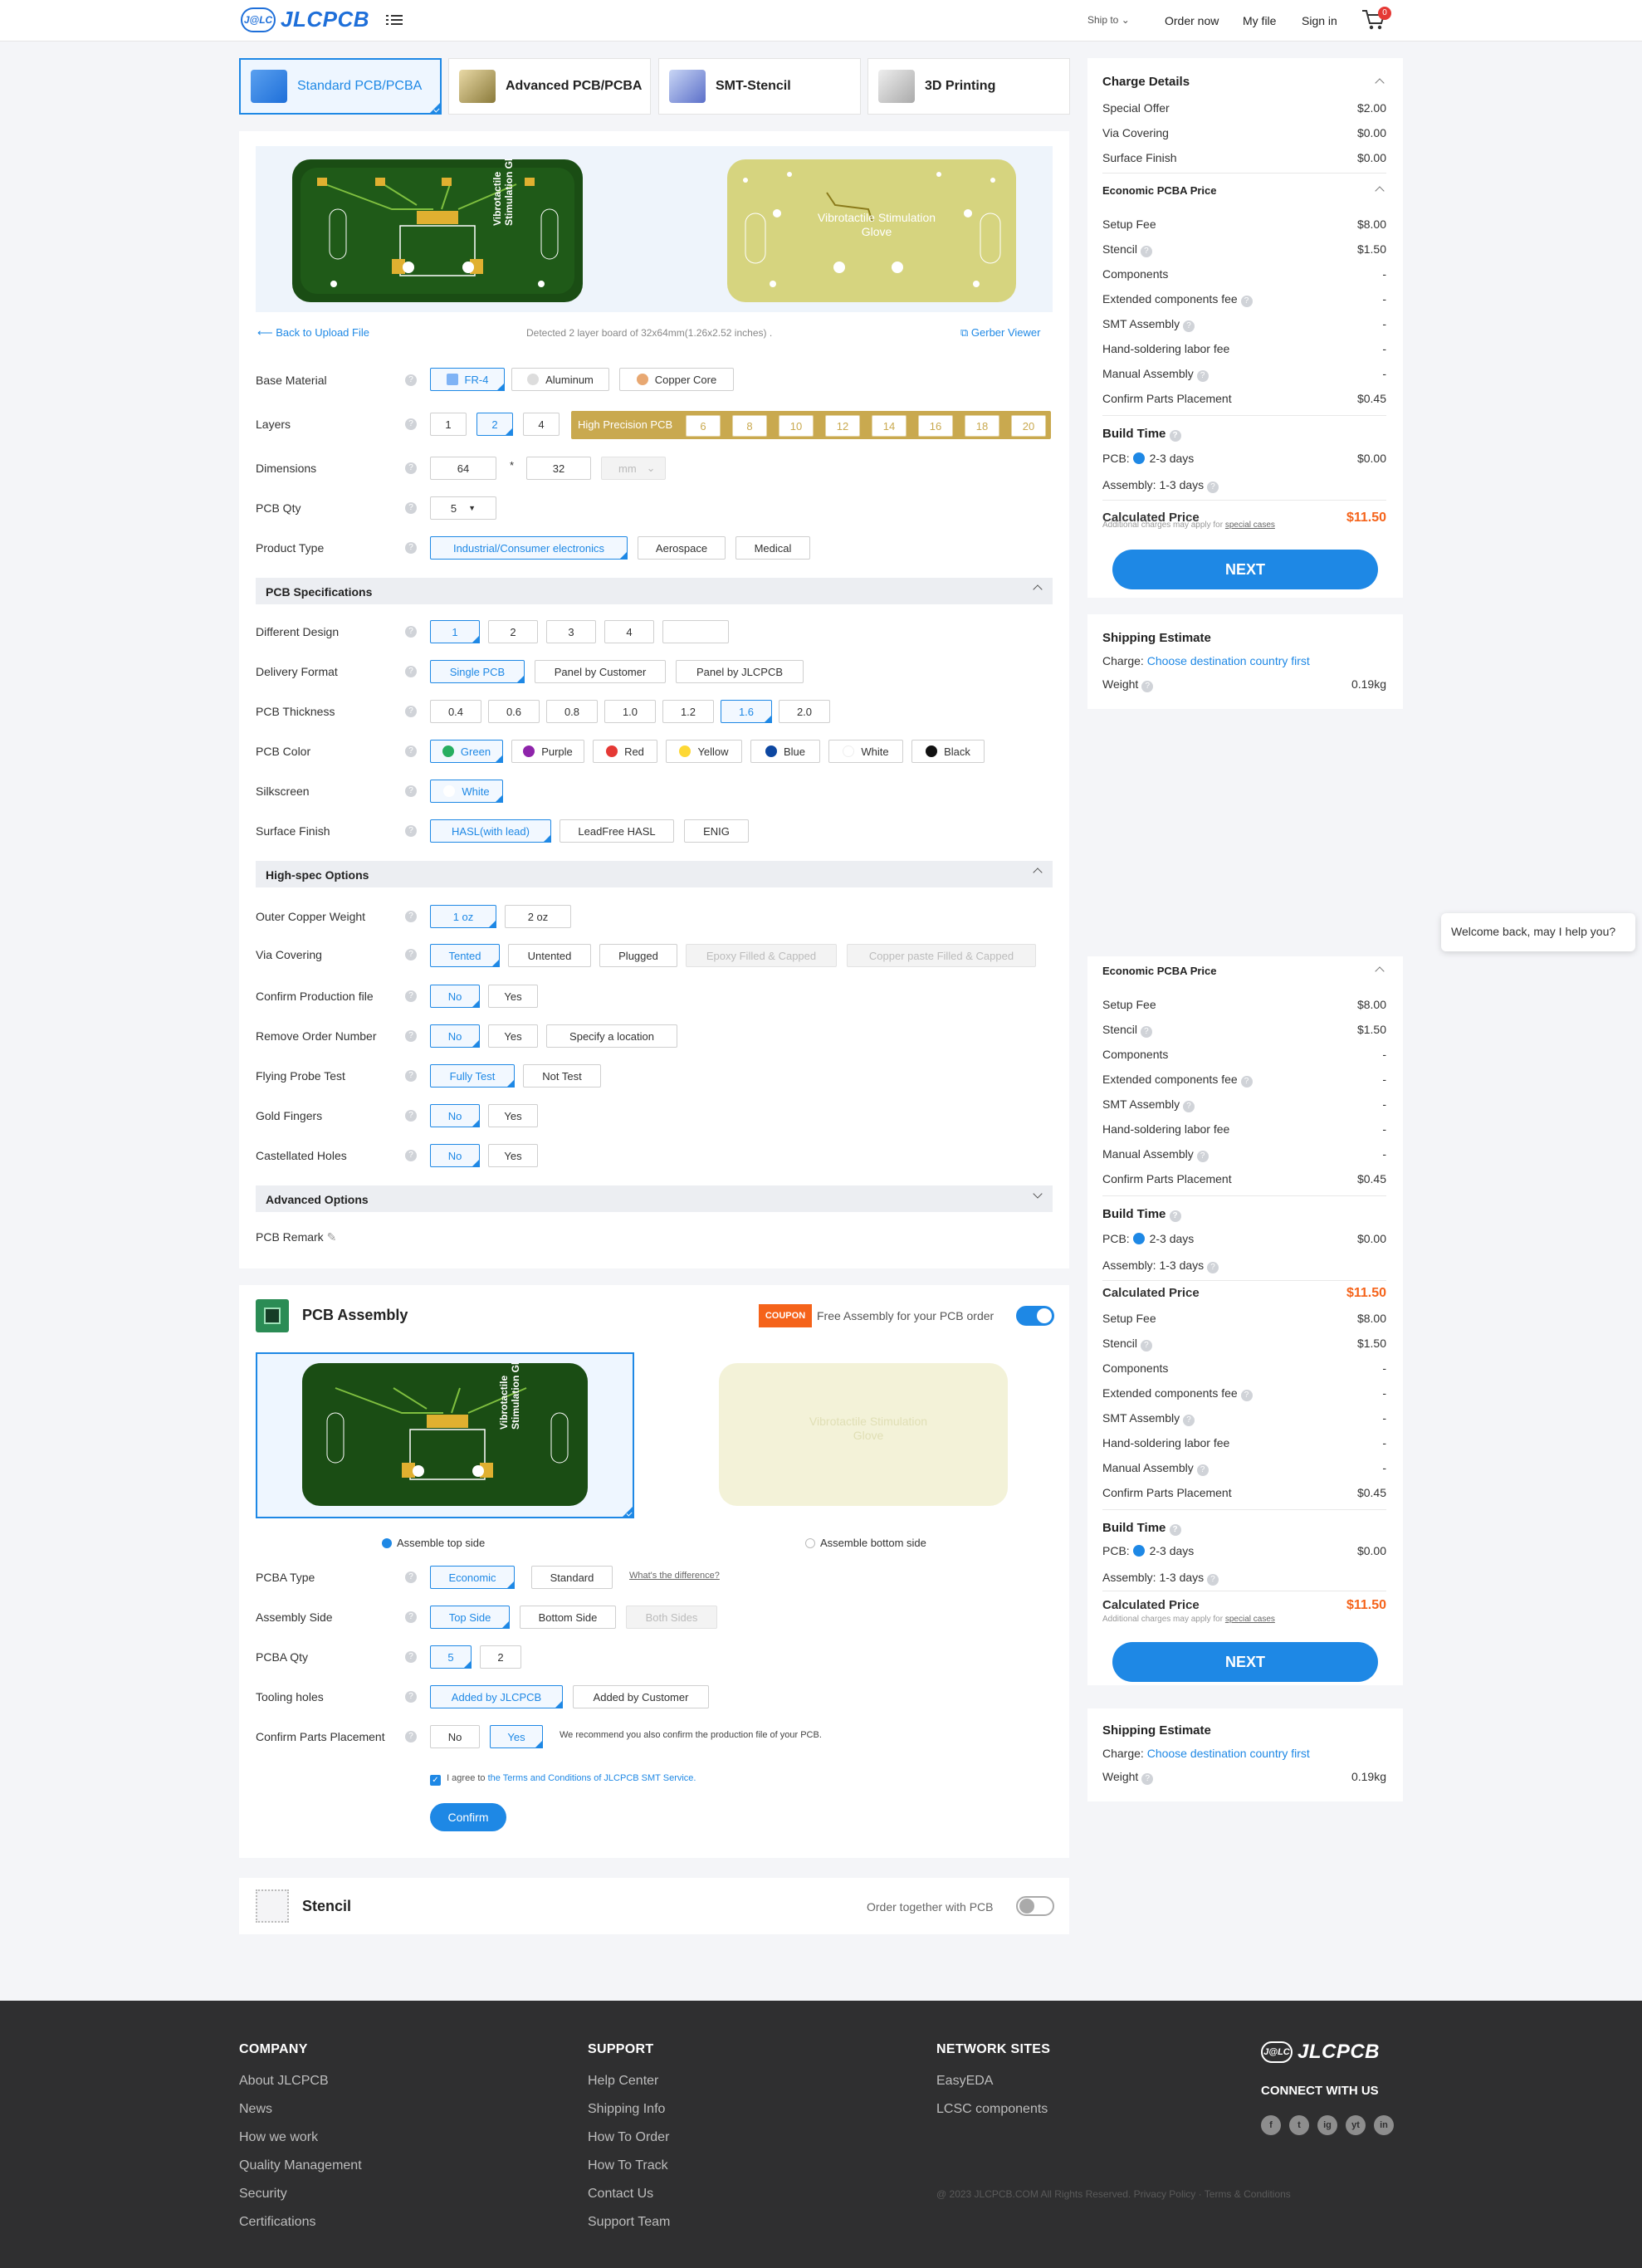  What do you see at coordinates (1319, 20) in the screenshot?
I see `sign-in-link: Sign in` at bounding box center [1319, 20].